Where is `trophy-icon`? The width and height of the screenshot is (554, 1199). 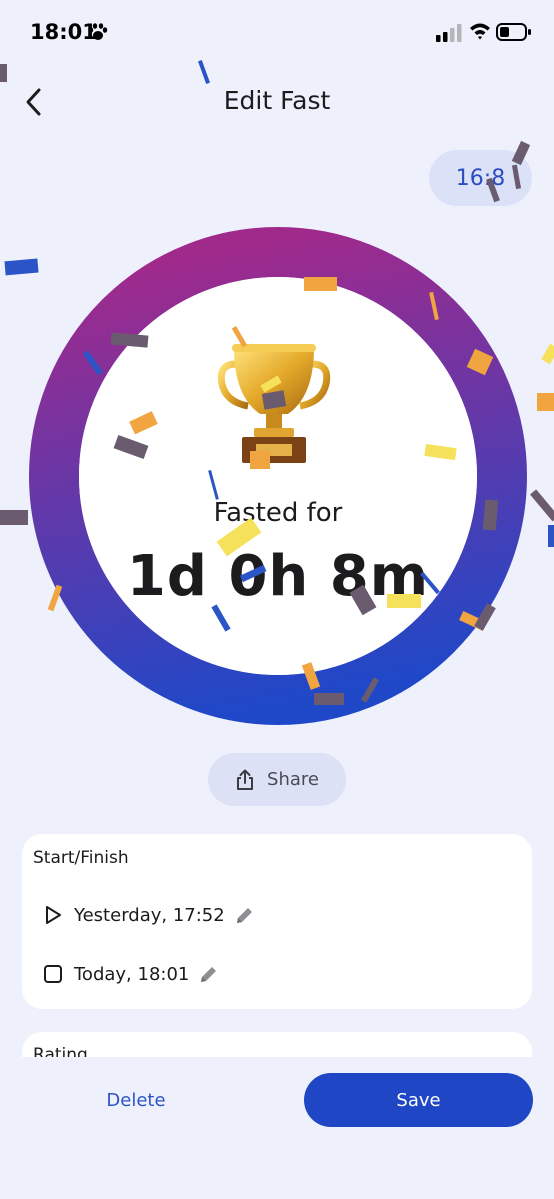 trophy-icon is located at coordinates (274, 403).